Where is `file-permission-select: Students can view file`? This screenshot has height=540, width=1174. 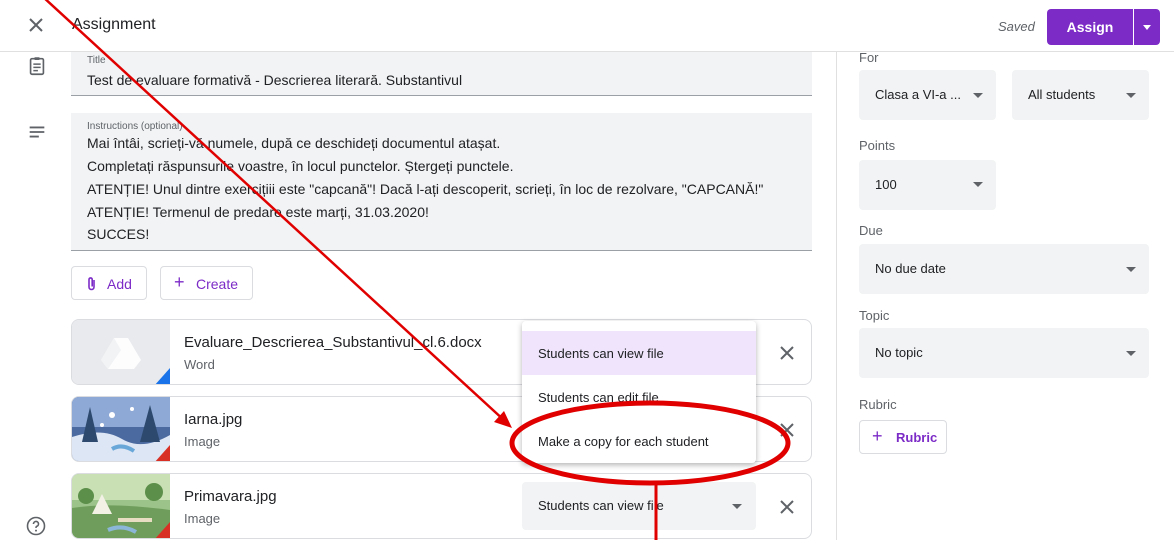
file-permission-select: Students can view file is located at coordinates (639, 506).